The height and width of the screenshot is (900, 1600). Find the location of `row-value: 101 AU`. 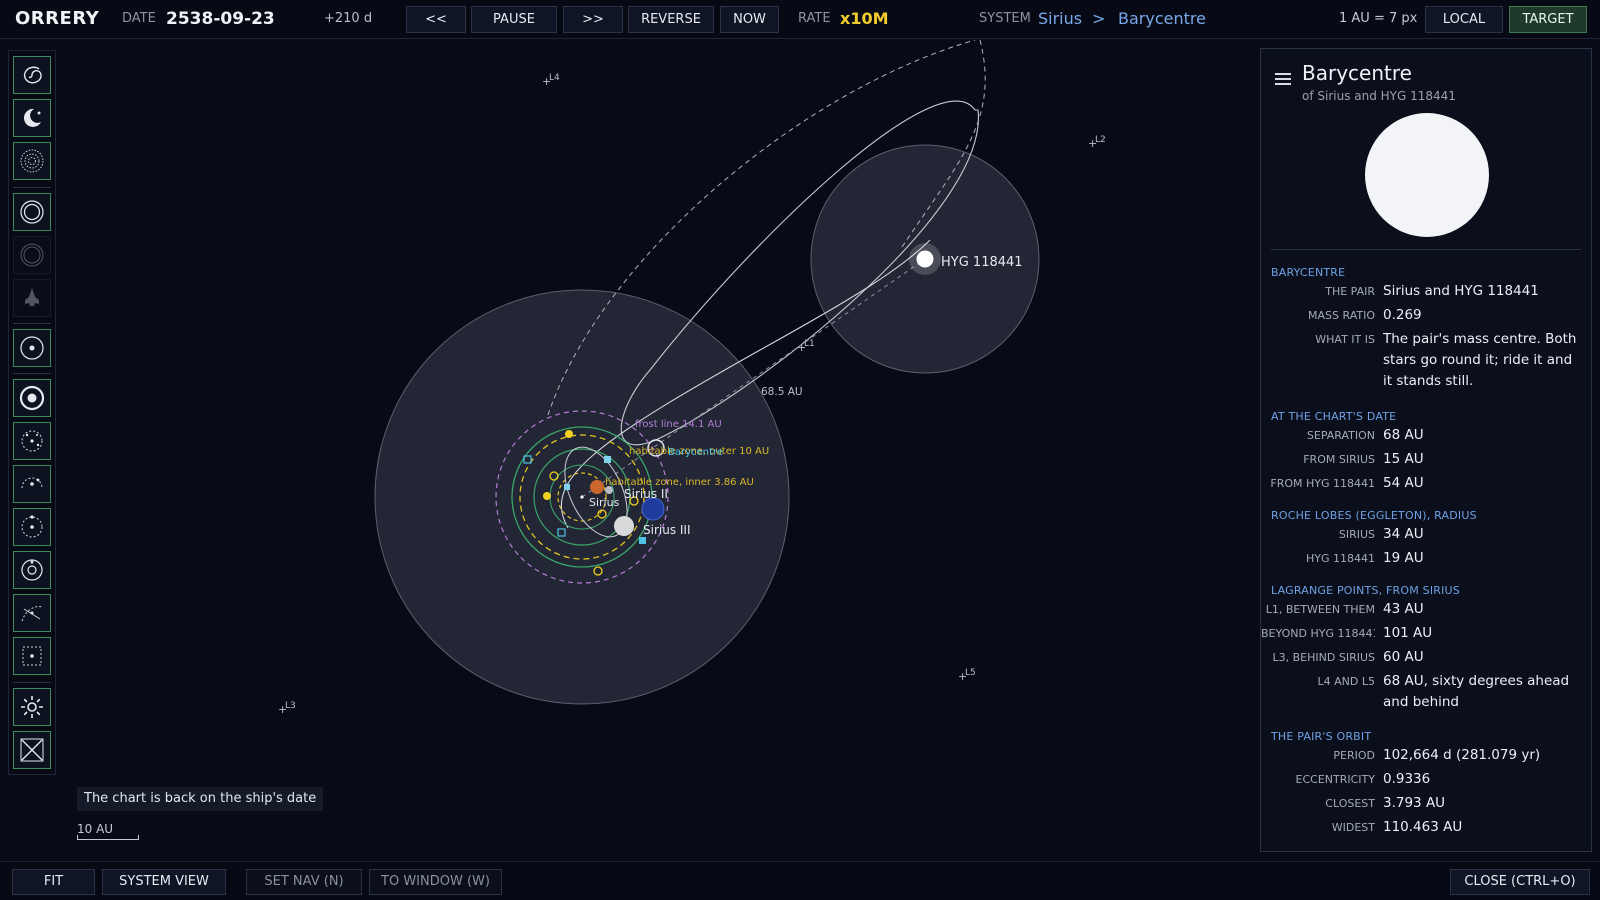

row-value: 101 AU is located at coordinates (1408, 633).